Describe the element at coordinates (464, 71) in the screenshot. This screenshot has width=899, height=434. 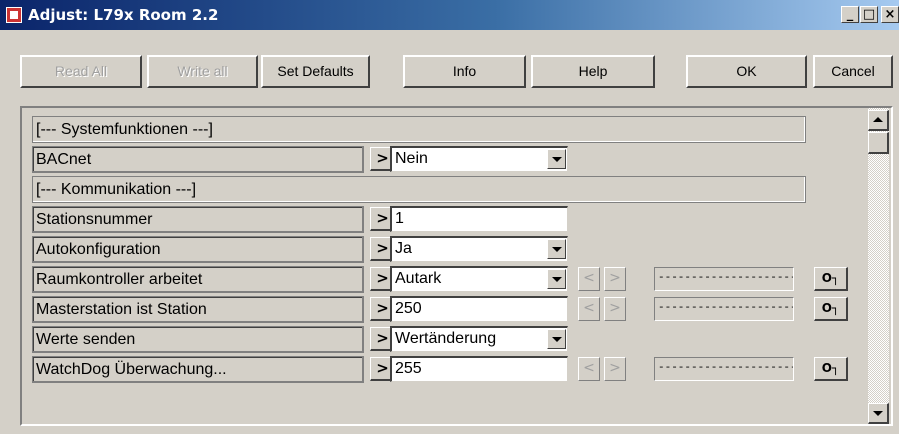
I see `info-button: Info` at that location.